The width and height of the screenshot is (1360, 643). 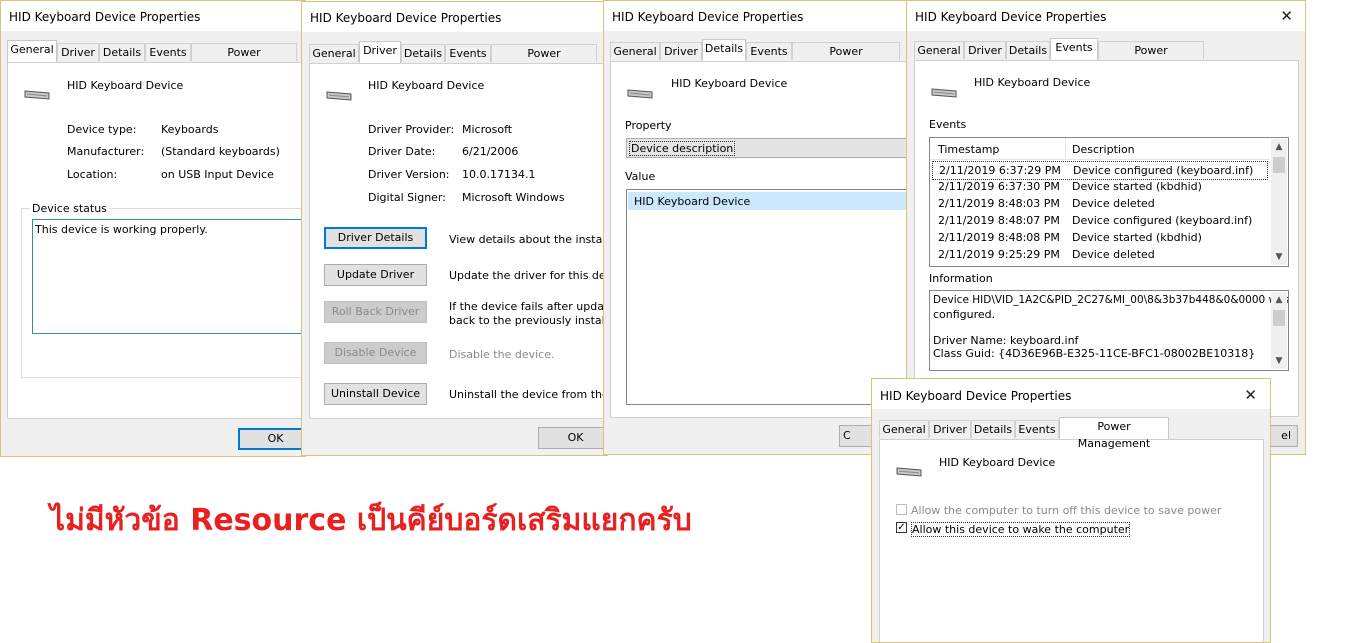 What do you see at coordinates (964, 314) in the screenshot?
I see `info-line-2: configured.` at bounding box center [964, 314].